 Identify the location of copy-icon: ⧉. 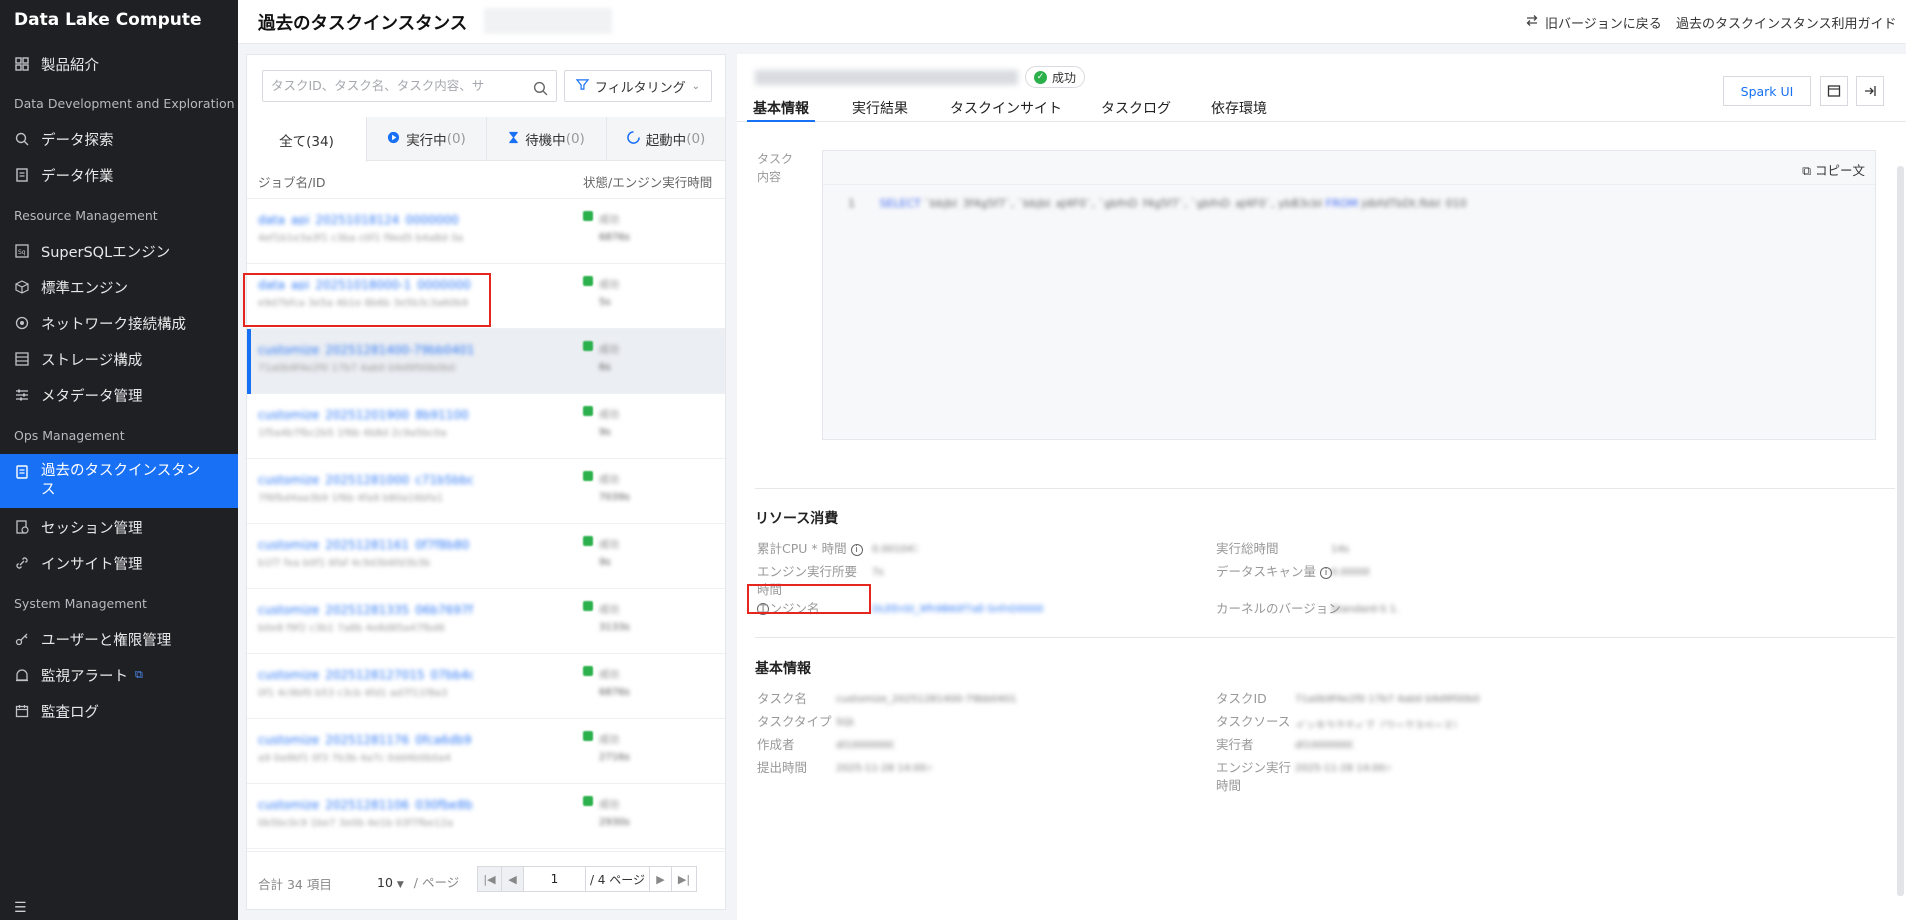
(1806, 170).